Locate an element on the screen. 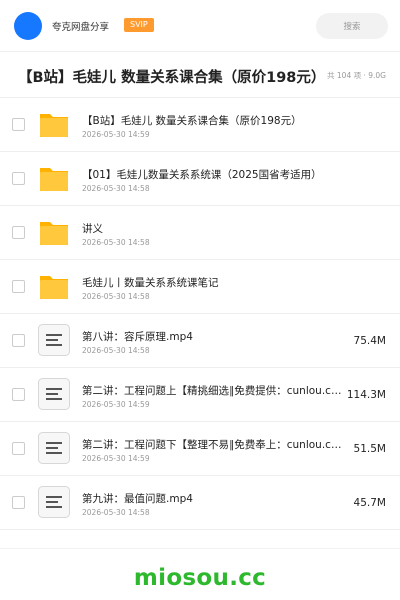 The width and height of the screenshot is (400, 600). item-name: 第二讲：工程问题下【整理不易∥免费奉上：cunlou.com is located at coordinates (213, 445).